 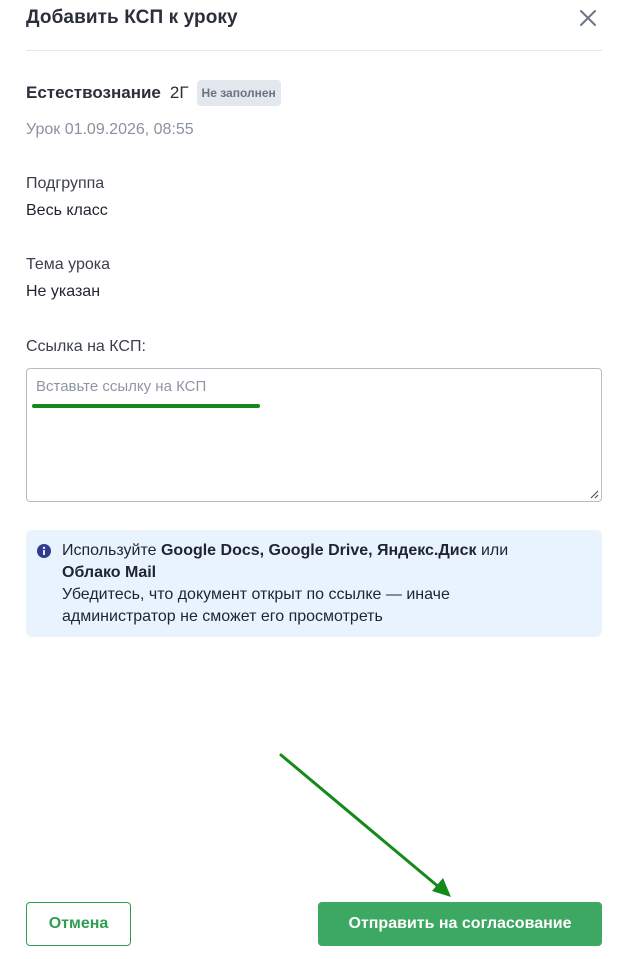 What do you see at coordinates (460, 924) in the screenshot?
I see `submit-for-approval-button: Отправить на согласование` at bounding box center [460, 924].